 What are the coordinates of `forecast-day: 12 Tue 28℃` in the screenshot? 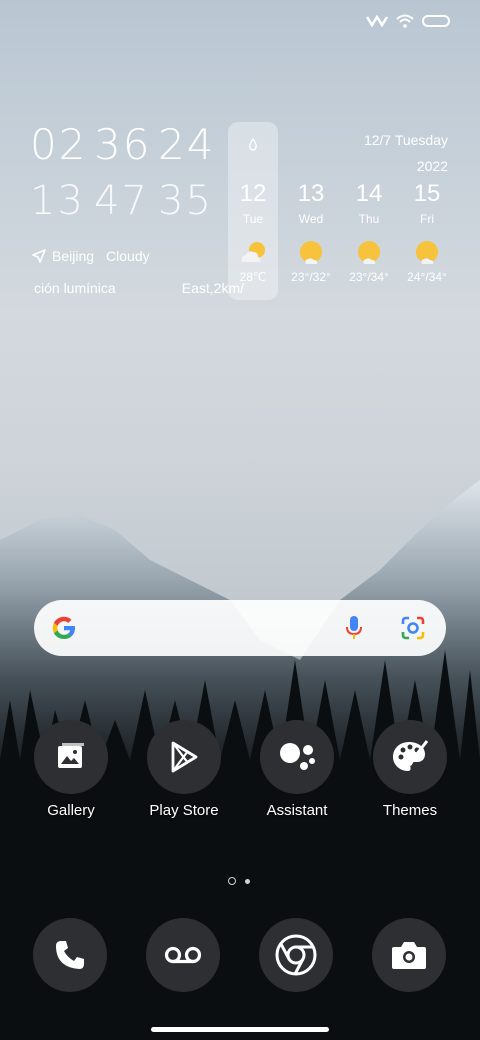 It's located at (253, 232).